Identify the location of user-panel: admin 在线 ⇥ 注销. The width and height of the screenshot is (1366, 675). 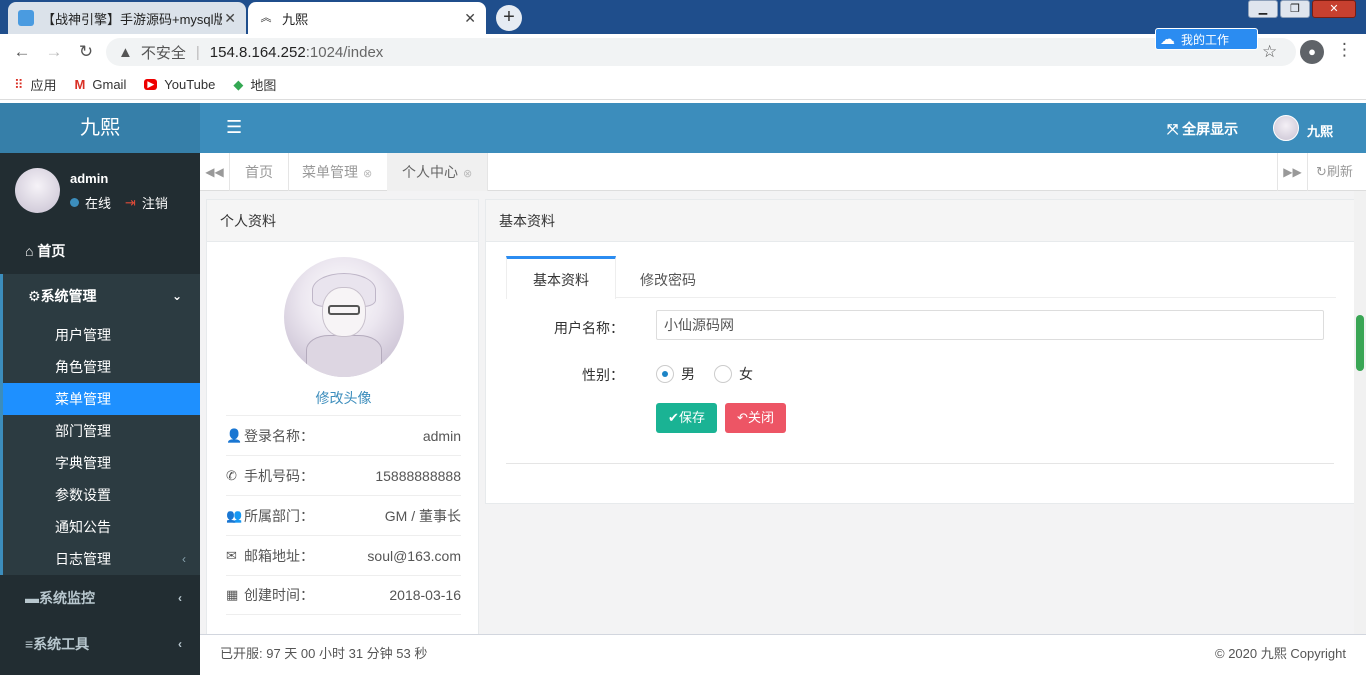
(100, 191).